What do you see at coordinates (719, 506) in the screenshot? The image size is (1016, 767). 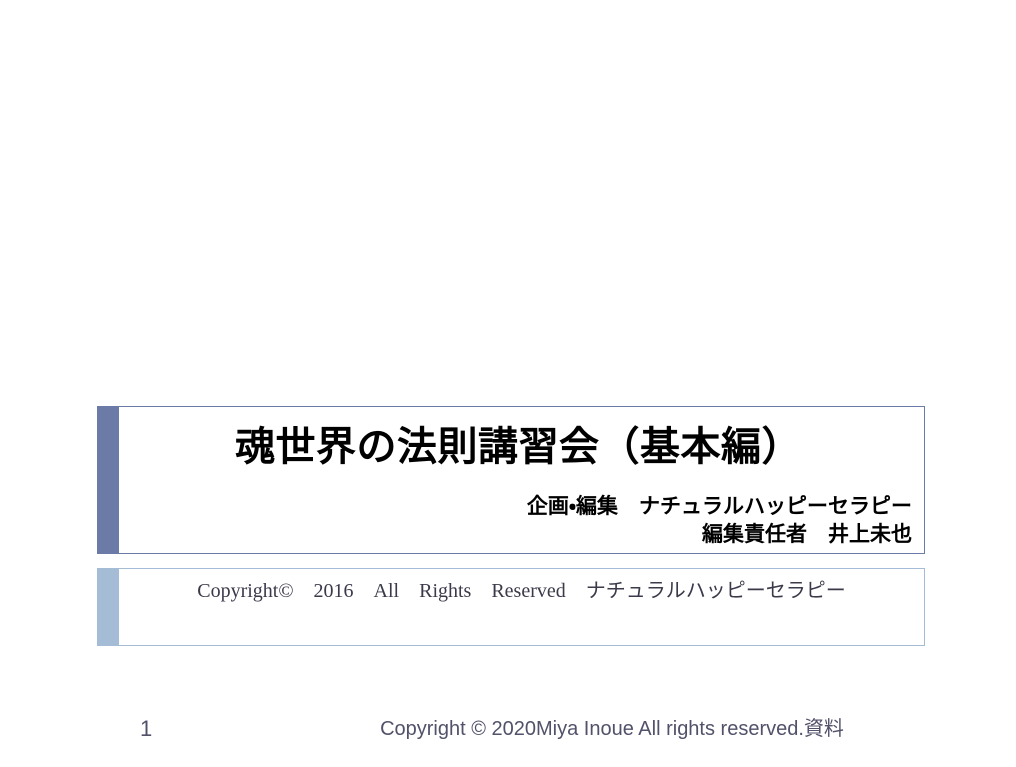 I see `slide-subtitle-line-1: 企画・編集 ナチュラルハッピーセラピー` at bounding box center [719, 506].